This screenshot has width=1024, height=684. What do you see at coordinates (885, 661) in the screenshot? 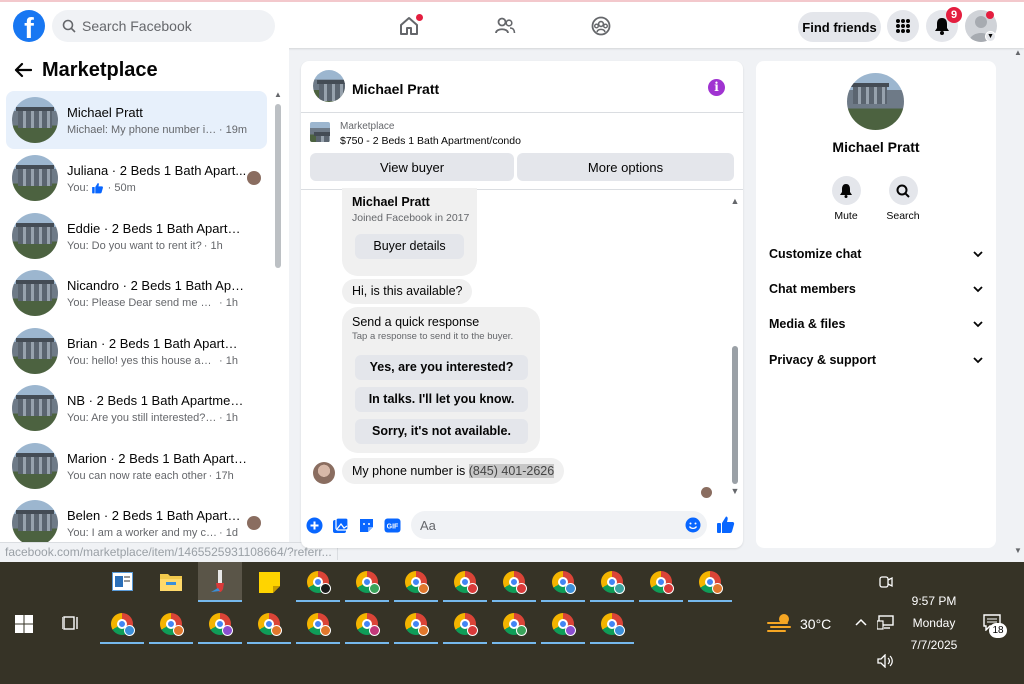
I see `volume-icon` at bounding box center [885, 661].